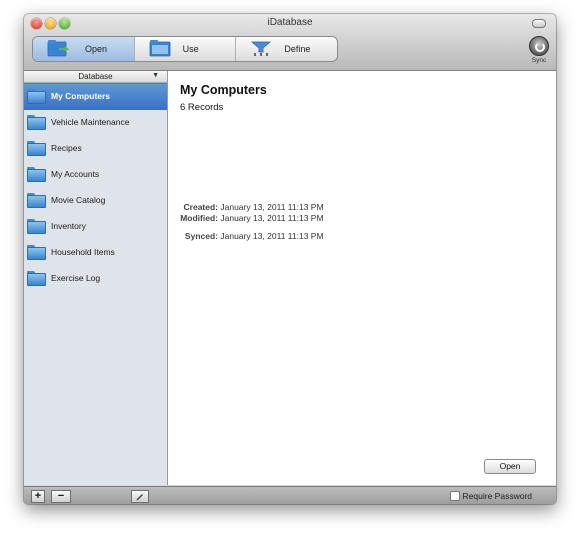 This screenshot has height=540, width=580. I want to click on title-bar: iDatabase Open Use Define Sync, so click(290, 42).